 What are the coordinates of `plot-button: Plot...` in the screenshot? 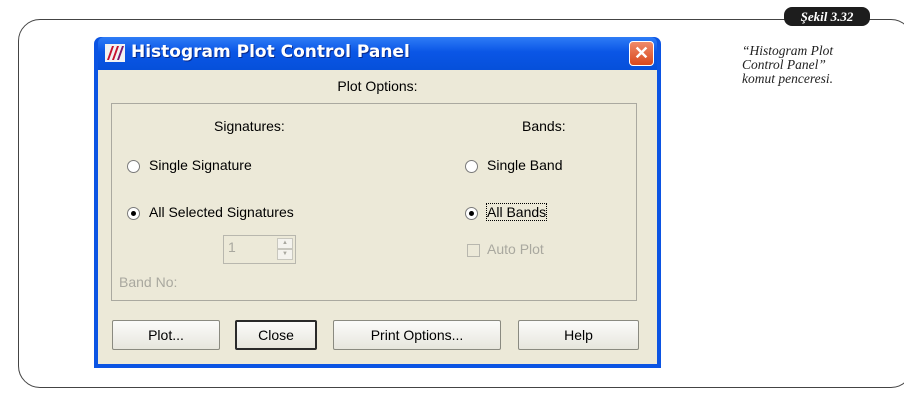 It's located at (166, 335).